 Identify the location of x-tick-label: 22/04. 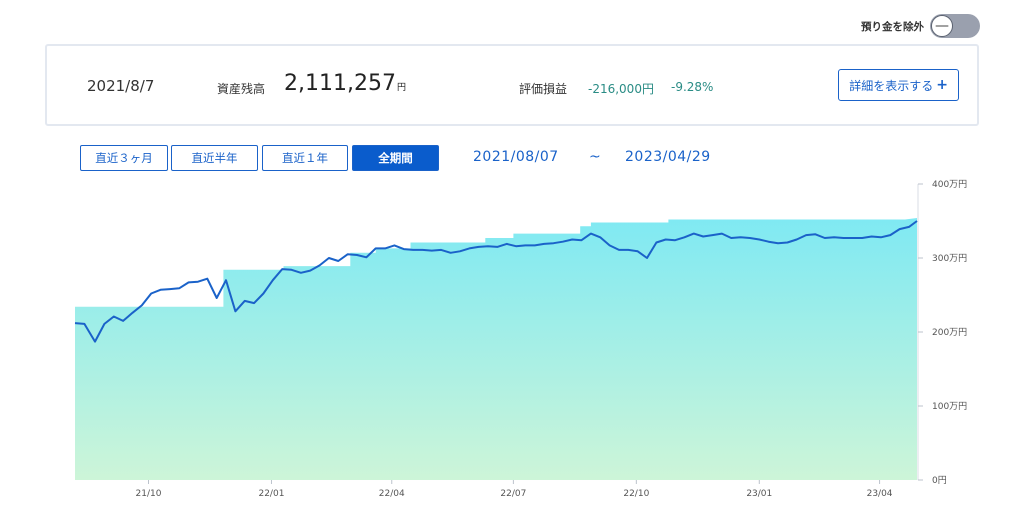
(392, 494).